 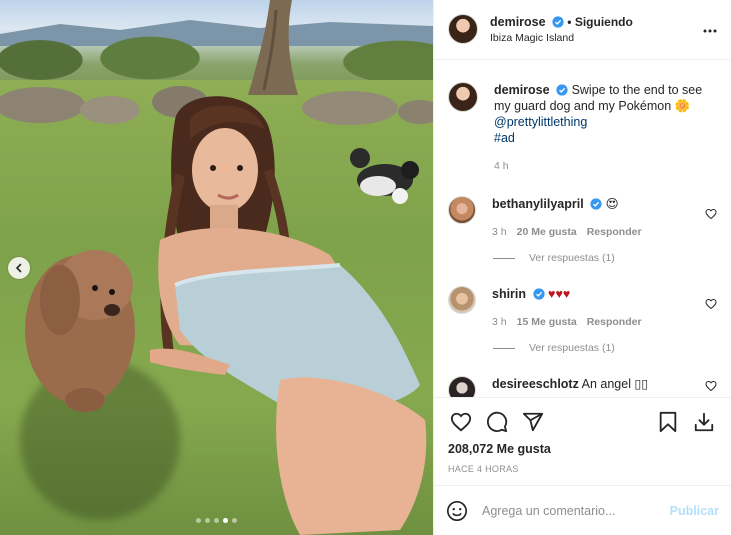 I want to click on comment-bubble-icon, so click(x=497, y=422).